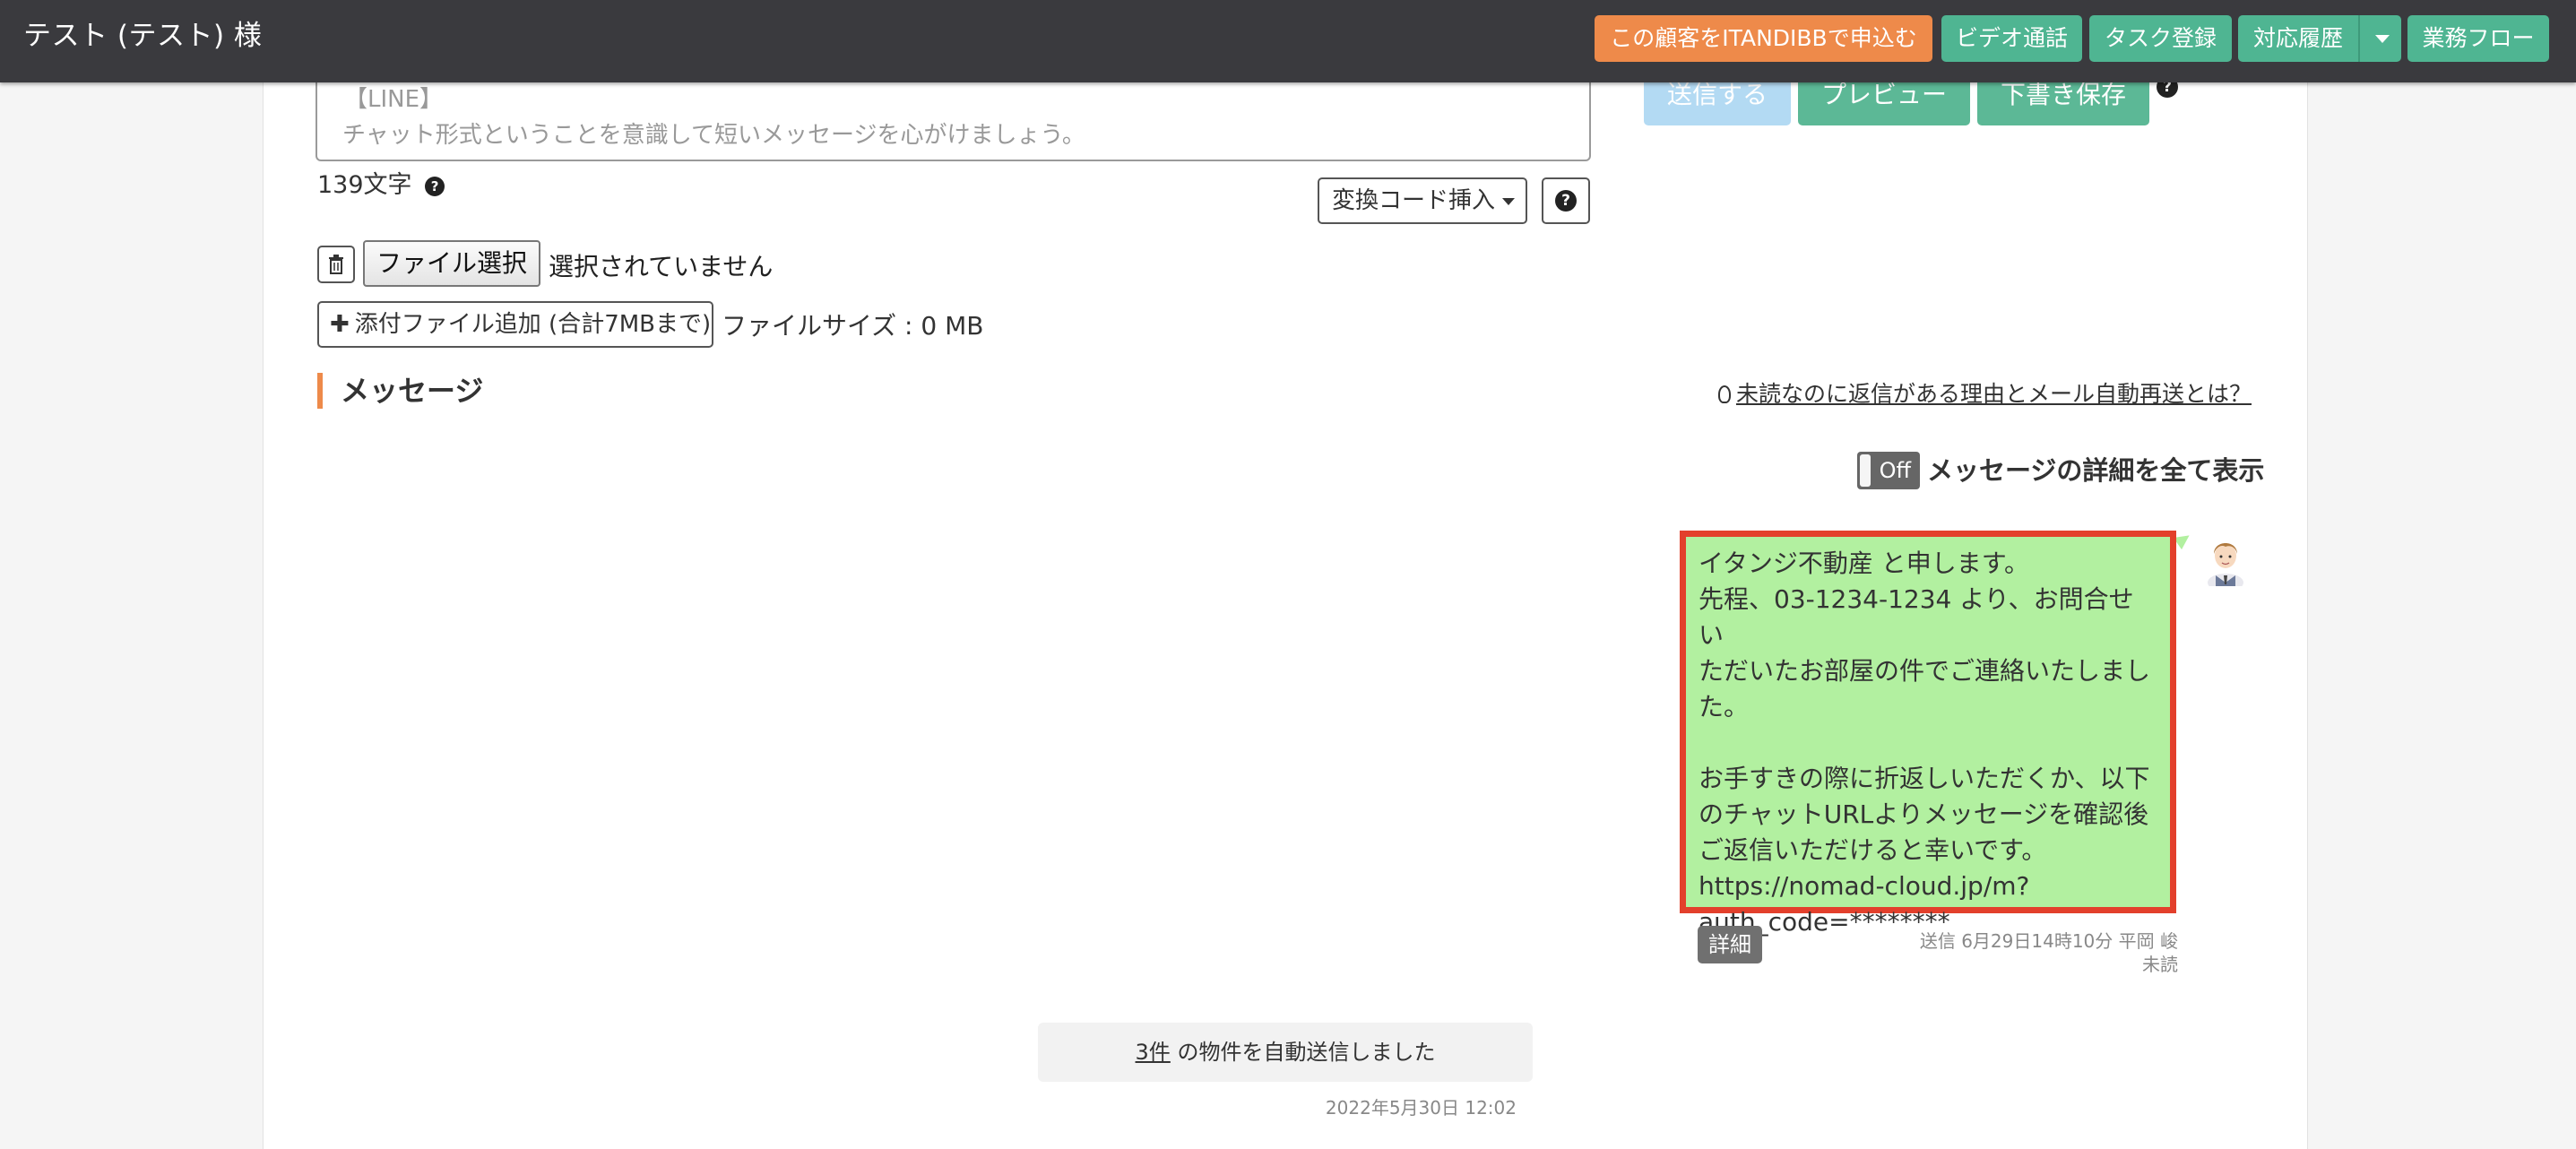 This screenshot has height=1149, width=2576. Describe the element at coordinates (1864, 564) in the screenshot. I see `message-line: イタンジ不動産 と申します。` at that location.